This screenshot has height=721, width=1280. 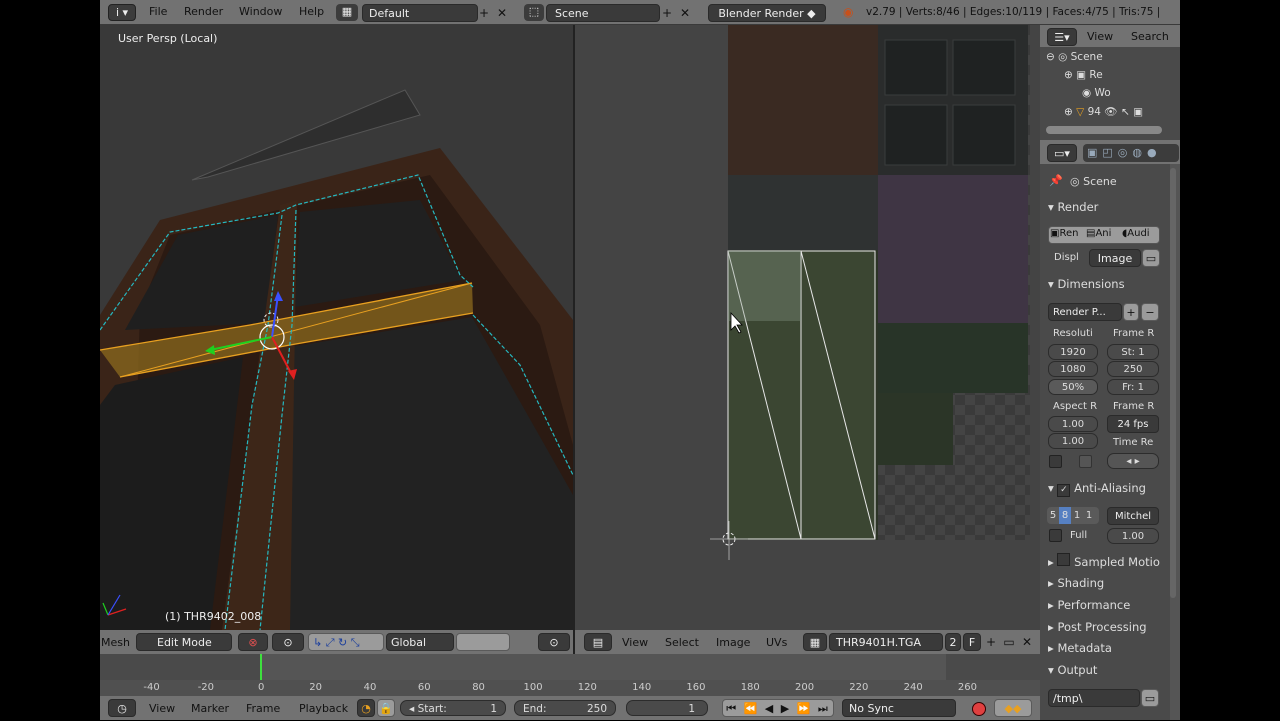 What do you see at coordinates (886, 642) in the screenshot?
I see `image-name-field: THR9401H.TGA` at bounding box center [886, 642].